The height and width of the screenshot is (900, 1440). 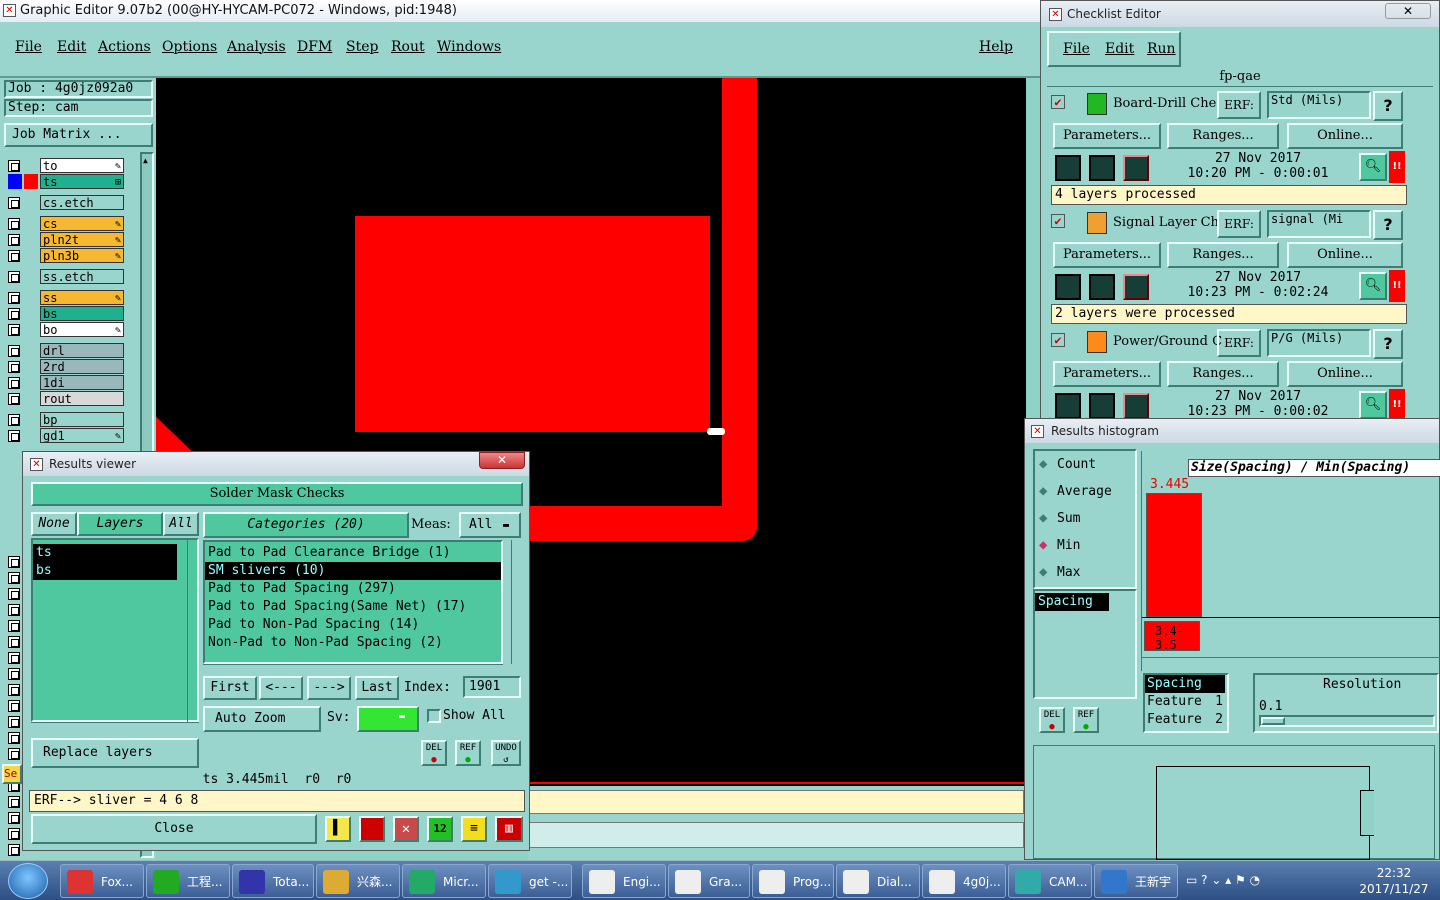 What do you see at coordinates (1085, 572) in the screenshot?
I see `histogram-option: ◆ Max` at bounding box center [1085, 572].